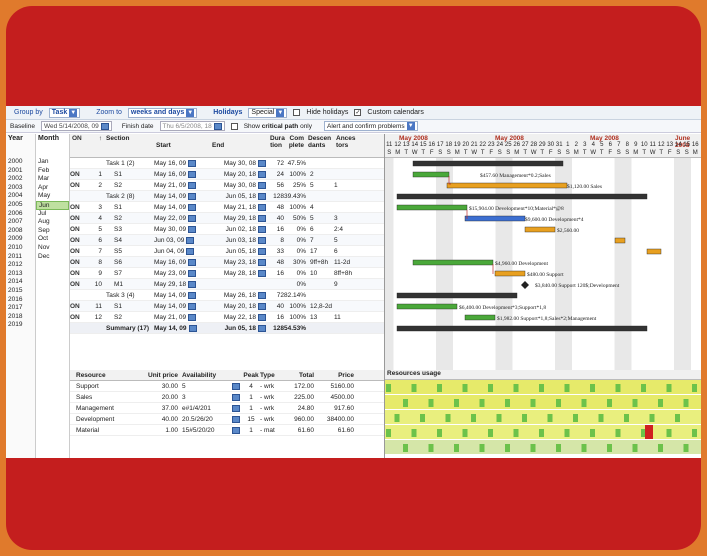 Image resolution: width=707 pixels, height=556 pixels. What do you see at coordinates (20, 222) in the screenshot?
I see `year-item: 2007` at bounding box center [20, 222].